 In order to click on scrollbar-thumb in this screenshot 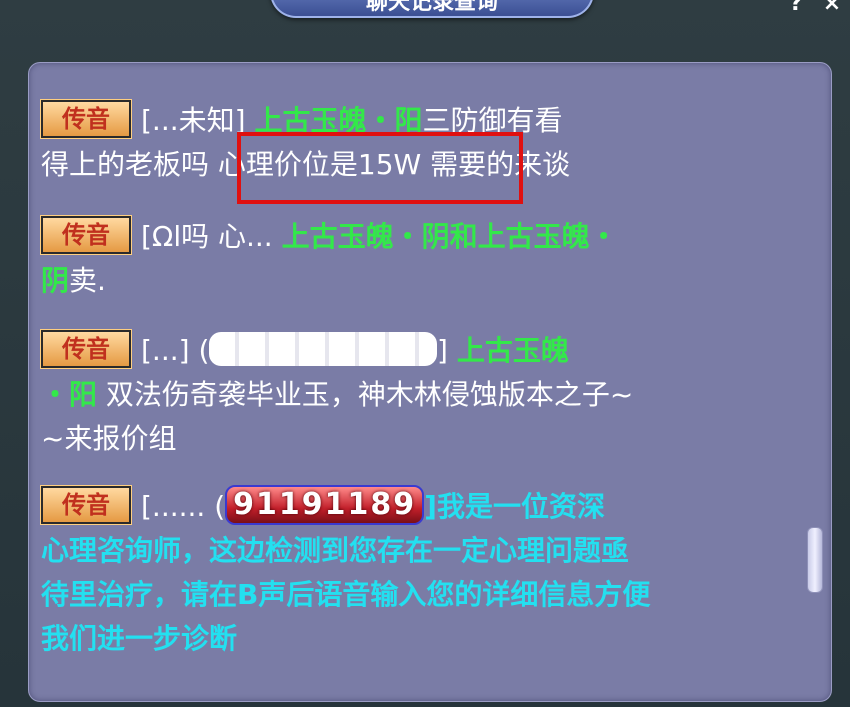, I will do `click(815, 560)`.